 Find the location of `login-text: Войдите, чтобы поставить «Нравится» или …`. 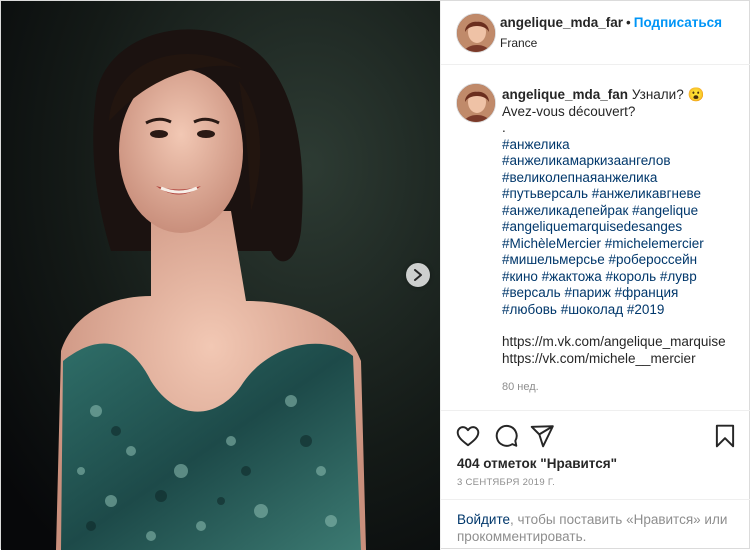

login-text: Войдите, чтобы поставить «Нравится» или … is located at coordinates (597, 528).